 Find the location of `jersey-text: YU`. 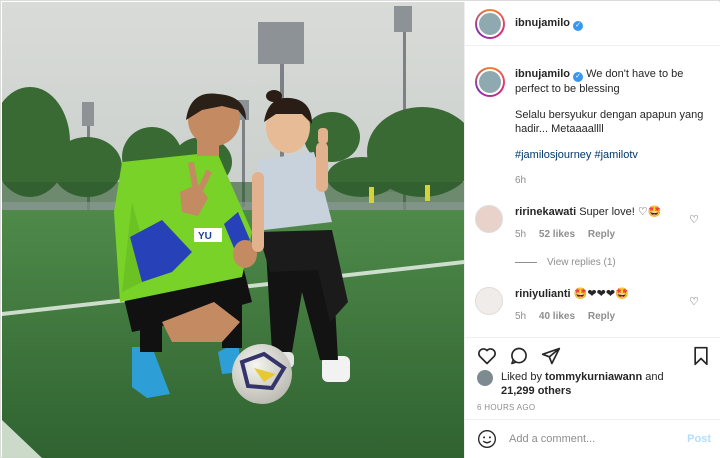

jersey-text: YU is located at coordinates (205, 236).